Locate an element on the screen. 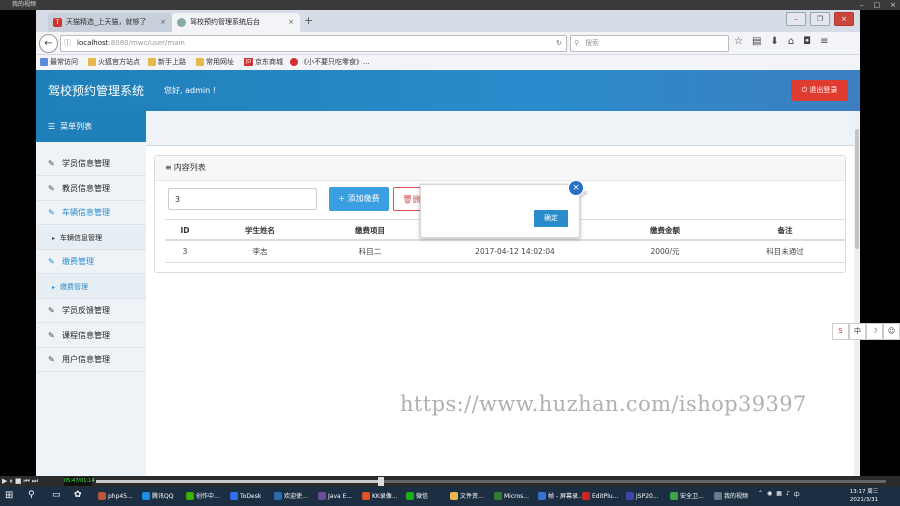 Image resolution: width=900 pixels, height=506 pixels. player-title-bar: 我的视频 is located at coordinates (450, 5).